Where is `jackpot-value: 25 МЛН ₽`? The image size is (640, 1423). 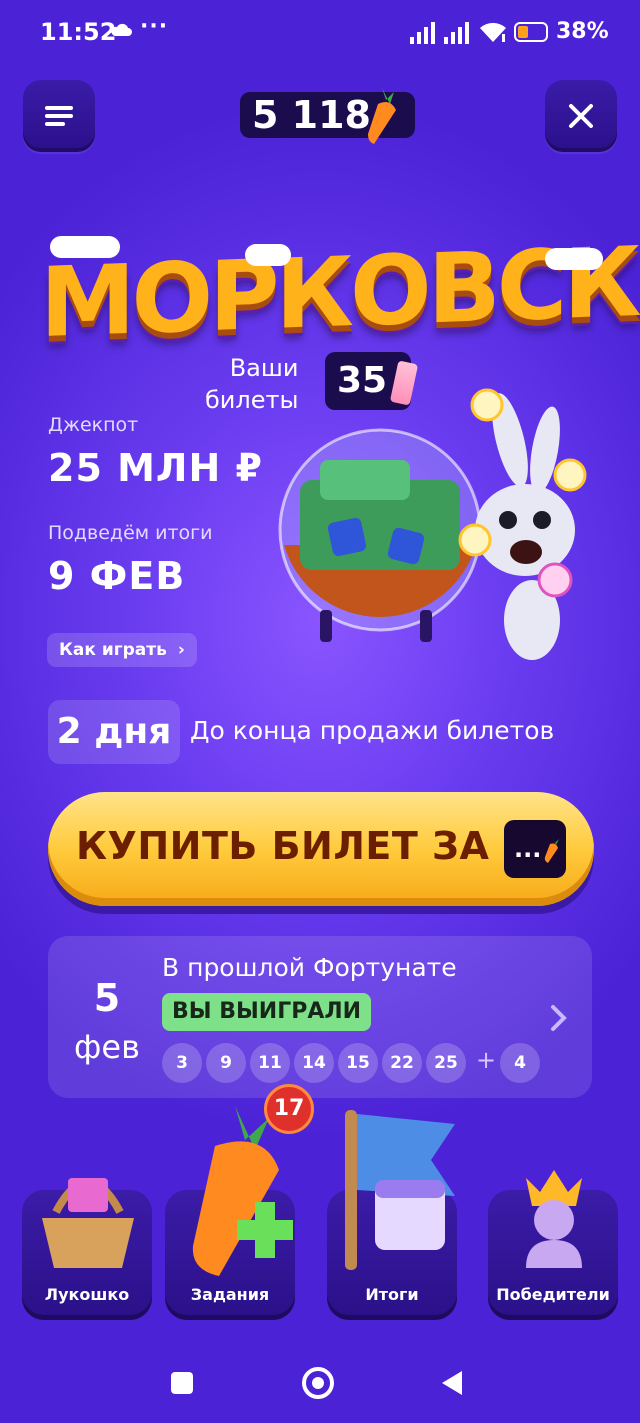 jackpot-value: 25 МЛН ₽ is located at coordinates (155, 468).